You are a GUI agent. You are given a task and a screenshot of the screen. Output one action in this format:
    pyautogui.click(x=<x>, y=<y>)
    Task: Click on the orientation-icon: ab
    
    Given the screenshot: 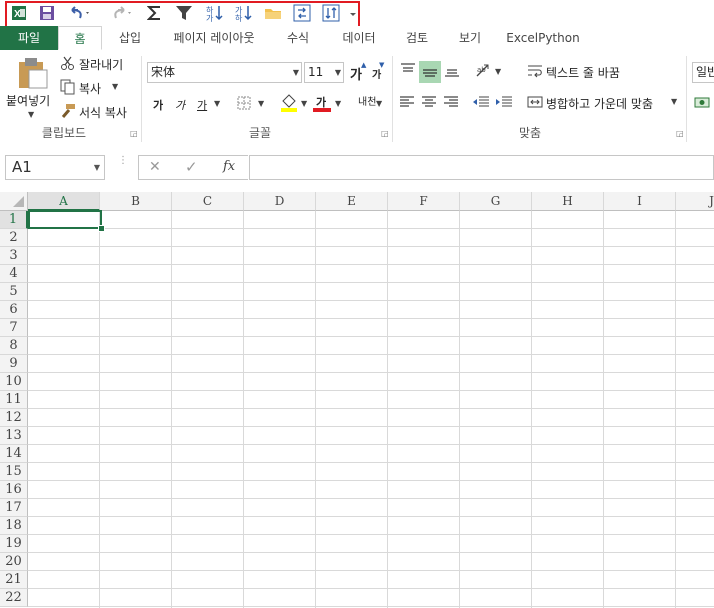 What is the action you would take?
    pyautogui.click(x=483, y=71)
    